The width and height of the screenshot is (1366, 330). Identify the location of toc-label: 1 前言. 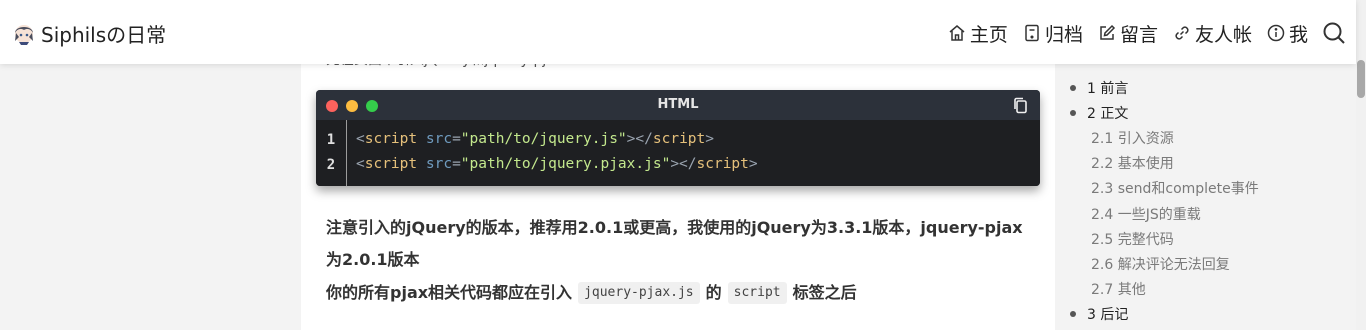
(1108, 89).